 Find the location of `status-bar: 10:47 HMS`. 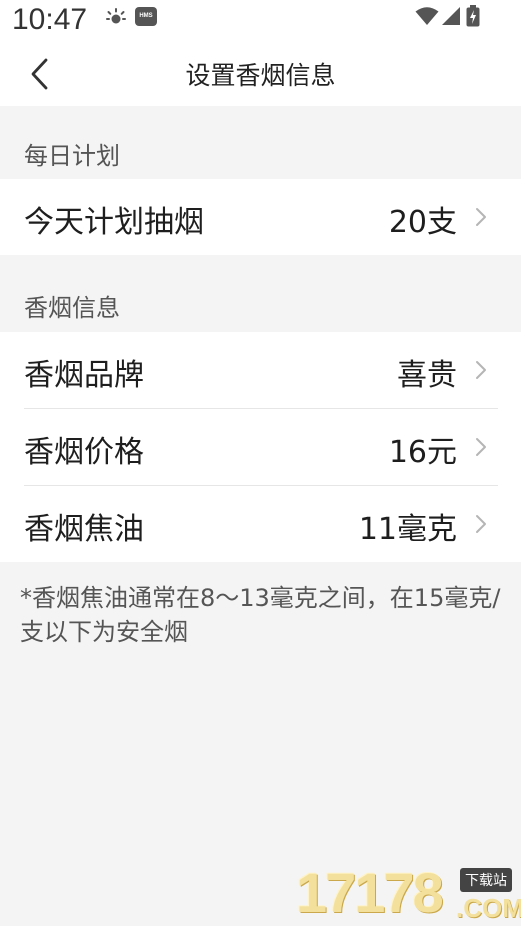

status-bar: 10:47 HMS is located at coordinates (260, 22).